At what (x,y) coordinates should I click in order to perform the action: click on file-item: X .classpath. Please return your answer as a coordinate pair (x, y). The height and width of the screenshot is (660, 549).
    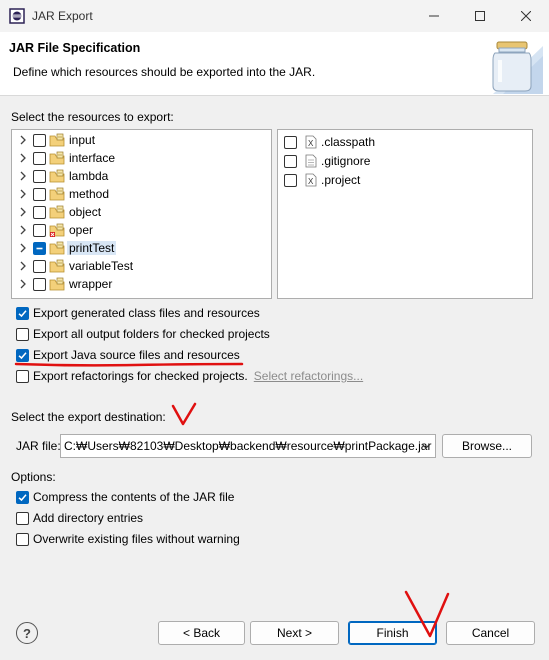
    Looking at the image, I should click on (329, 142).